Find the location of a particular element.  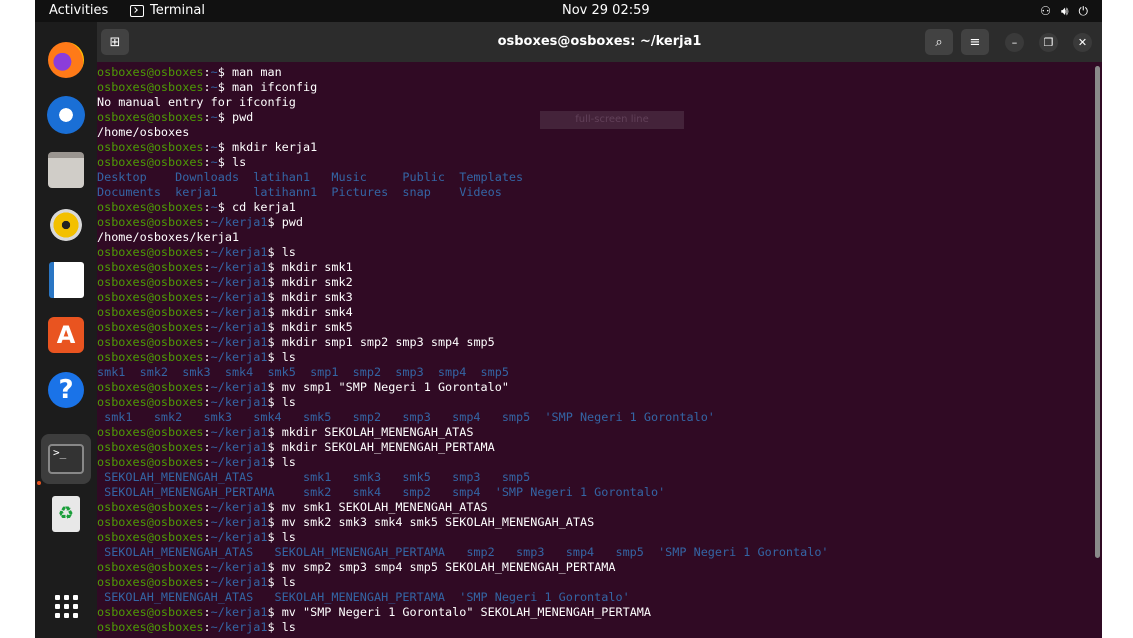

command-text: $ mkdir smk4 is located at coordinates (310, 312).